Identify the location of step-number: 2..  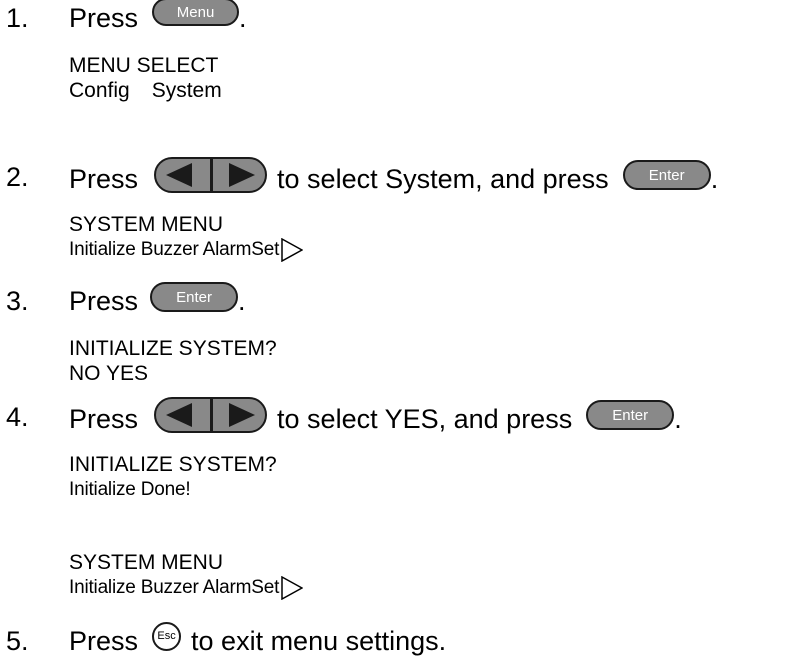
(17, 177).